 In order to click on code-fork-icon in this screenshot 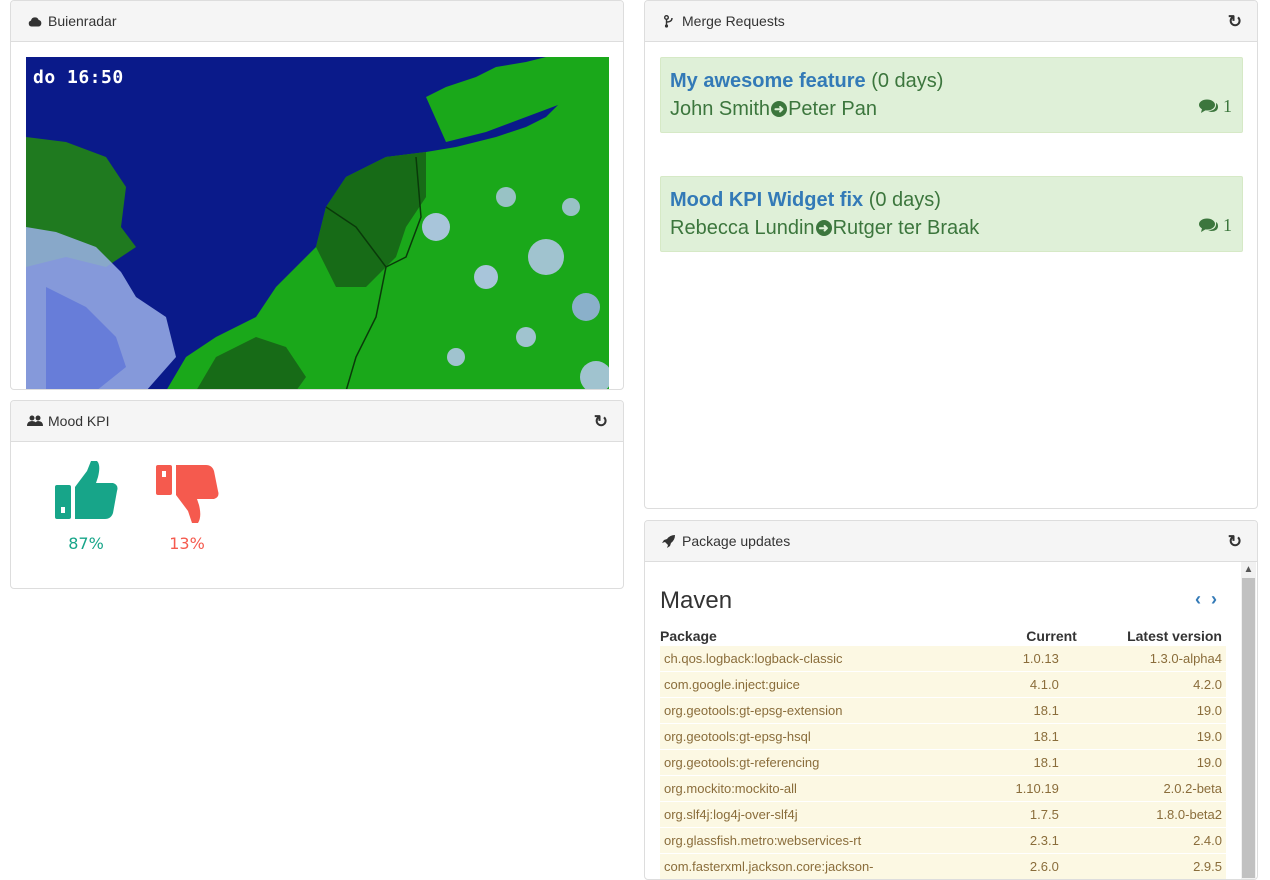, I will do `click(669, 21)`.